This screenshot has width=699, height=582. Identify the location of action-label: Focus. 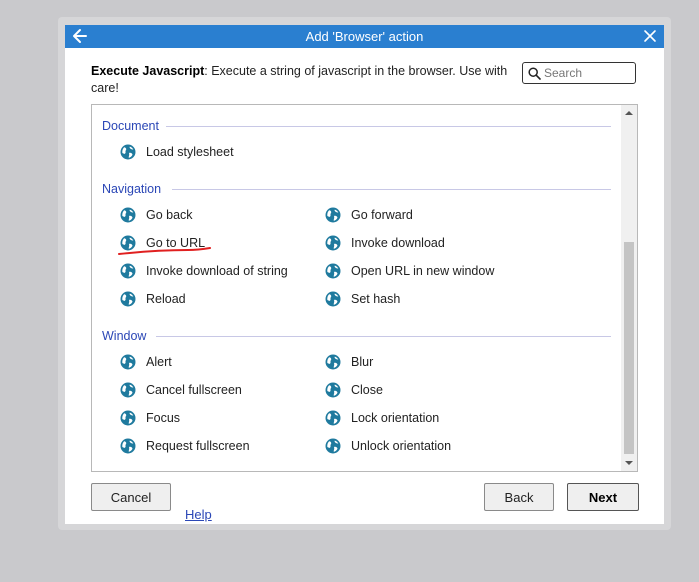
(163, 418).